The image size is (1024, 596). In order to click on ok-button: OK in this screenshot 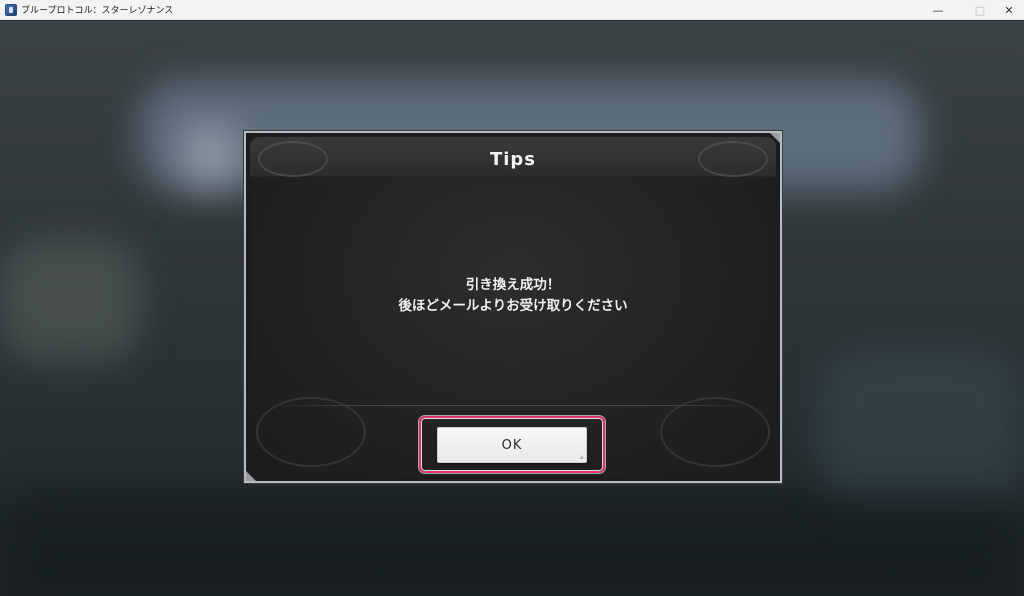, I will do `click(512, 445)`.